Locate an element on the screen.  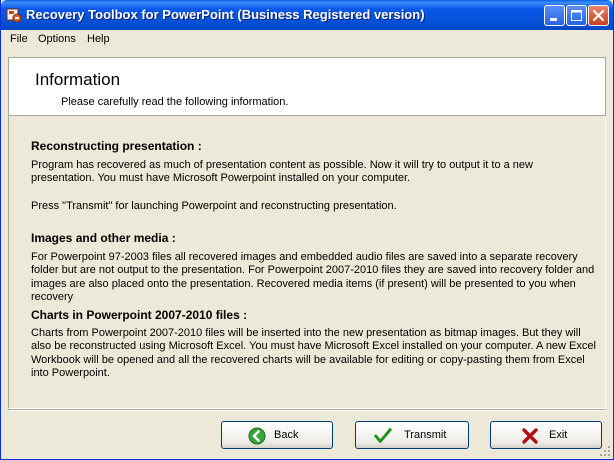
footer-divider is located at coordinates (307, 410).